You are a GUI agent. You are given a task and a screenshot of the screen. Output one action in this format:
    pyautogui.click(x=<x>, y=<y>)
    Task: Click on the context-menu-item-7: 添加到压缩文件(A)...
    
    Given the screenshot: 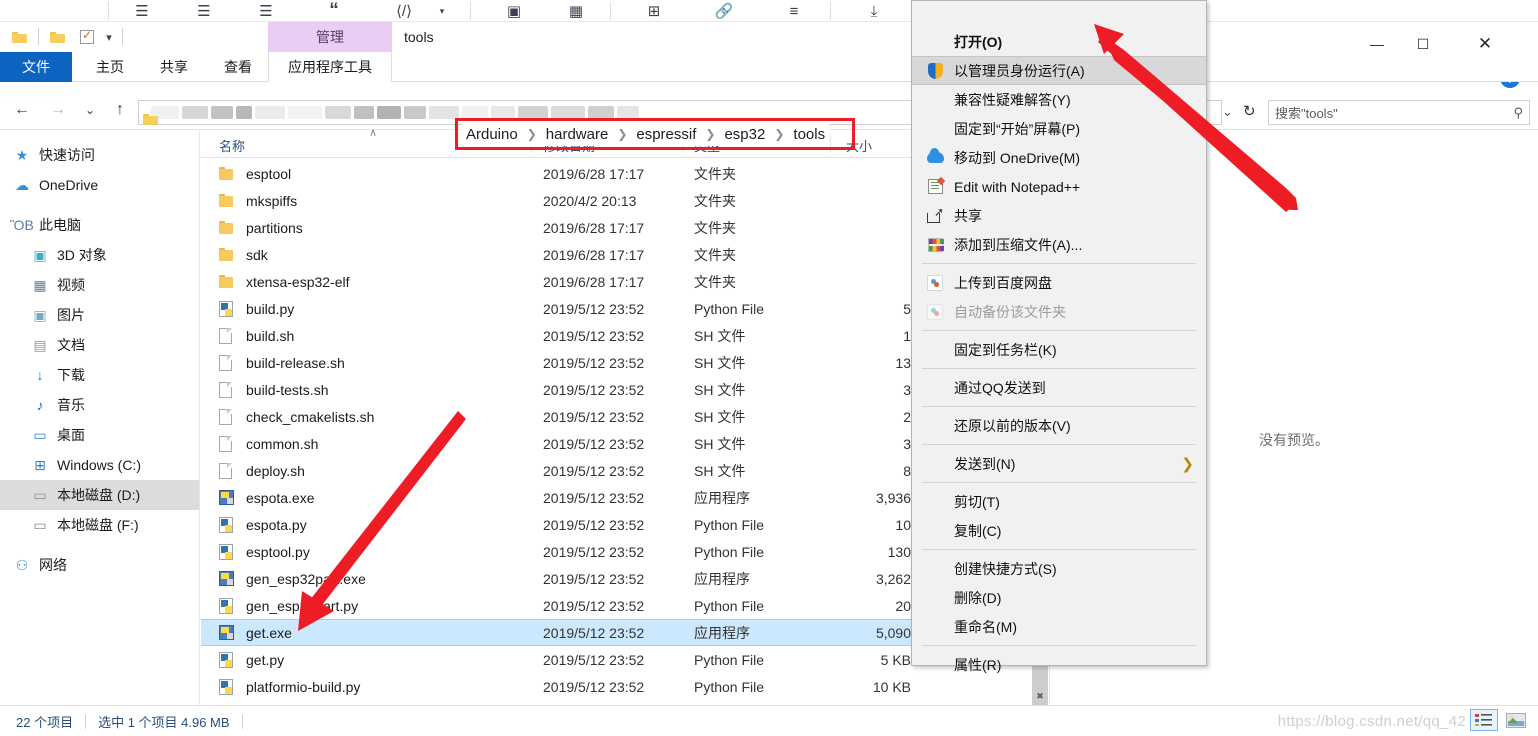 What is the action you would take?
    pyautogui.click(x=1059, y=244)
    